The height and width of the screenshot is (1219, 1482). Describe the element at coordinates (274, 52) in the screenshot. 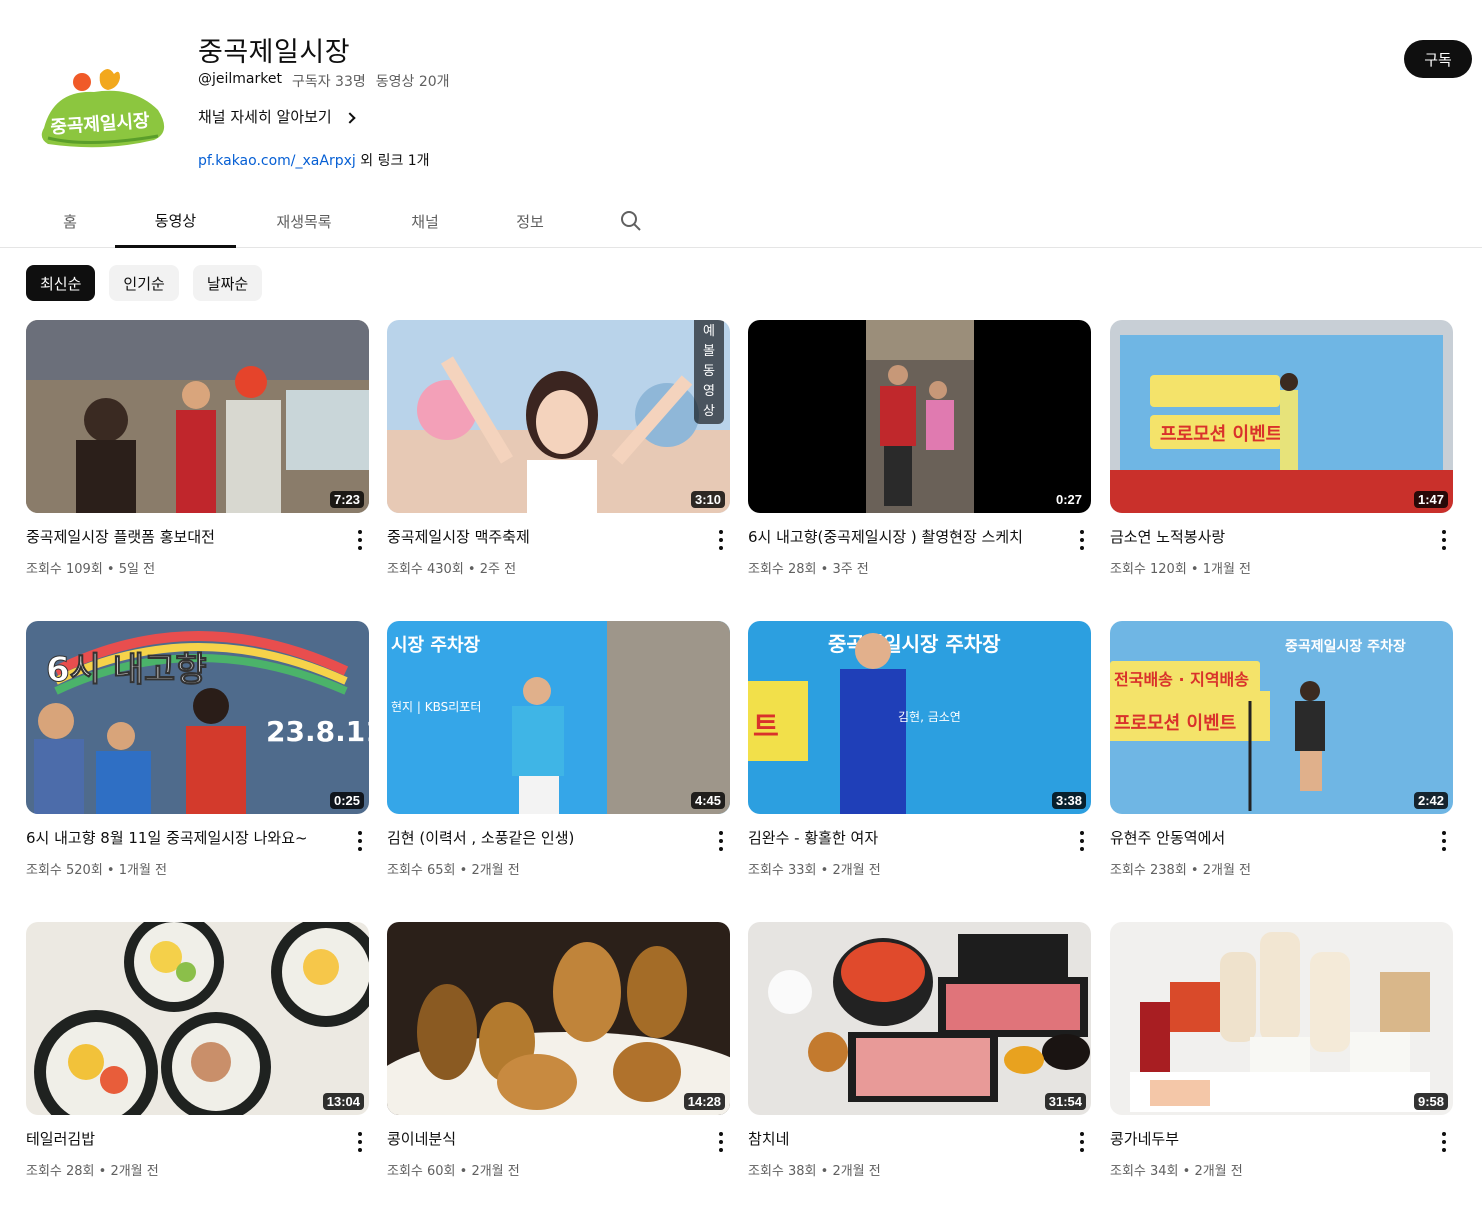

I see `channel-title: 중곡제일시장` at that location.